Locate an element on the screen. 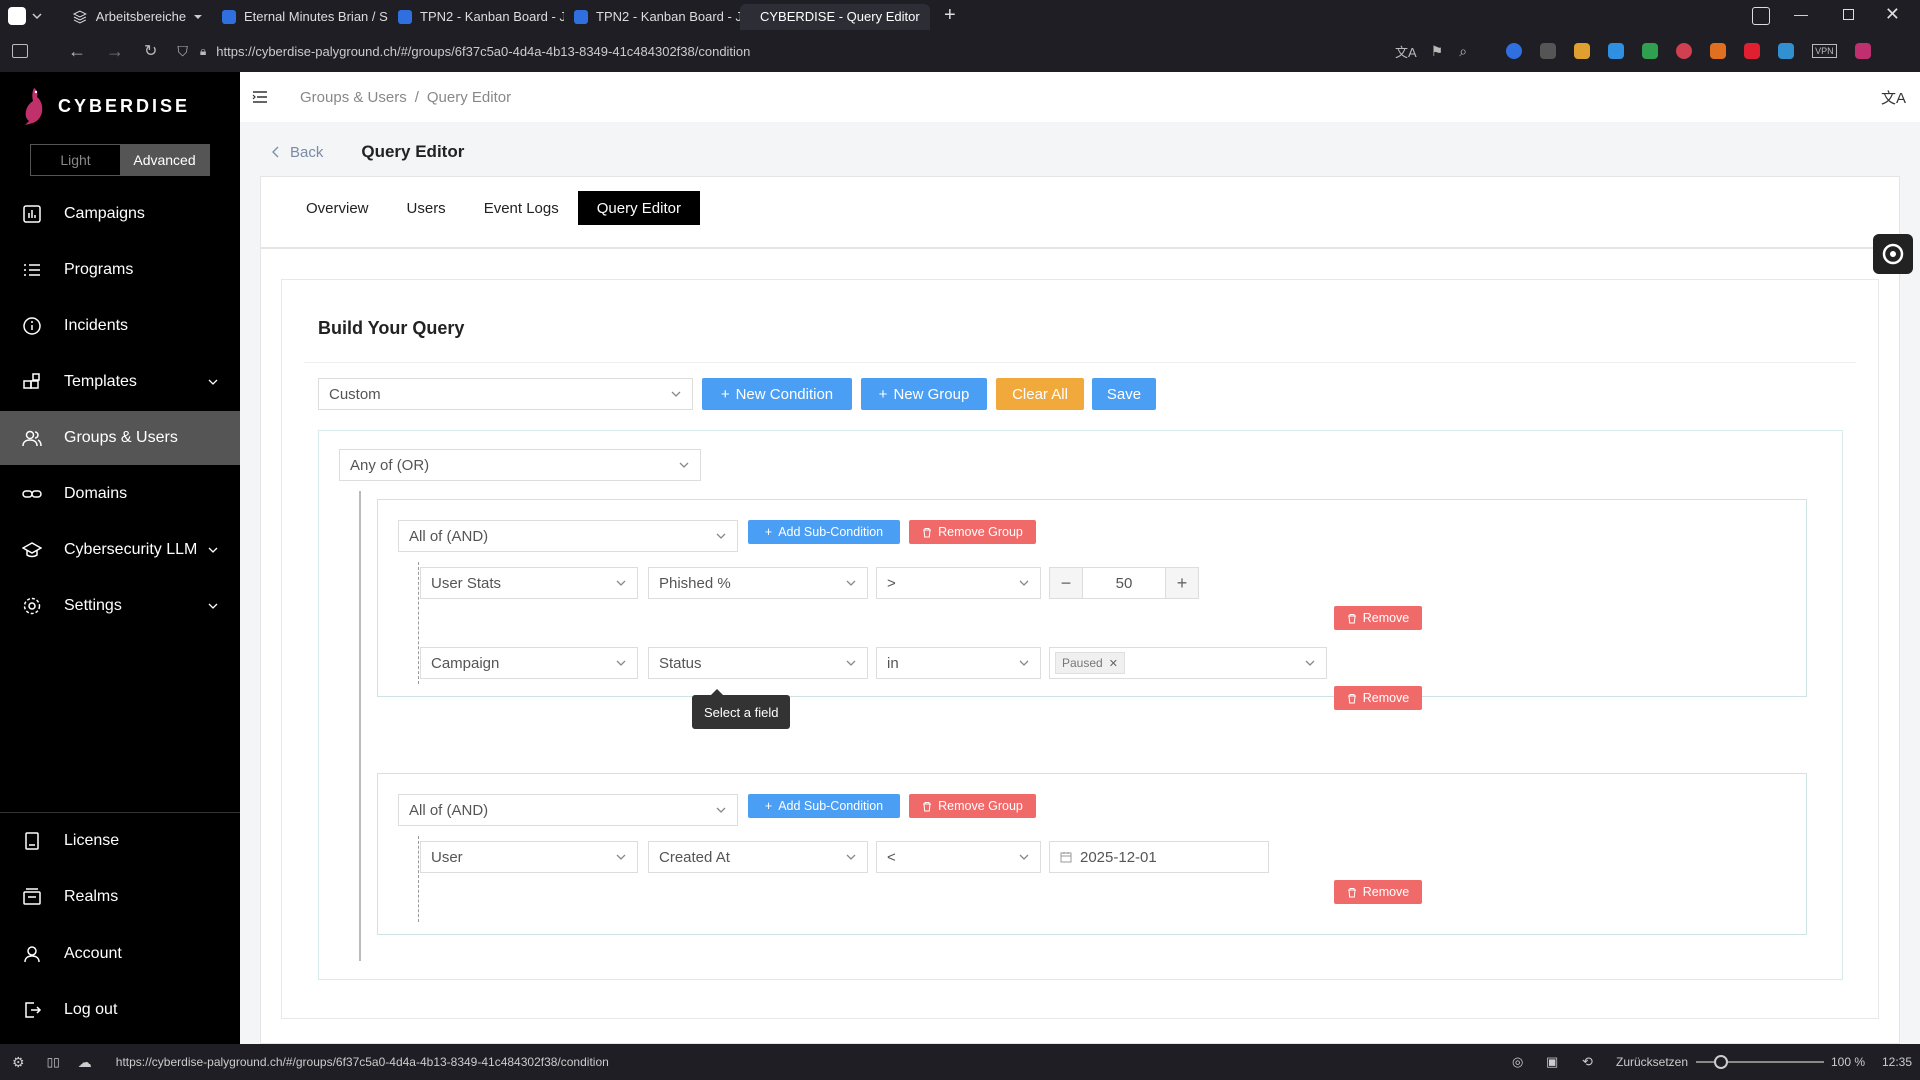 This screenshot has width=1920, height=1080. minimize-icon: — is located at coordinates (1801, 14).